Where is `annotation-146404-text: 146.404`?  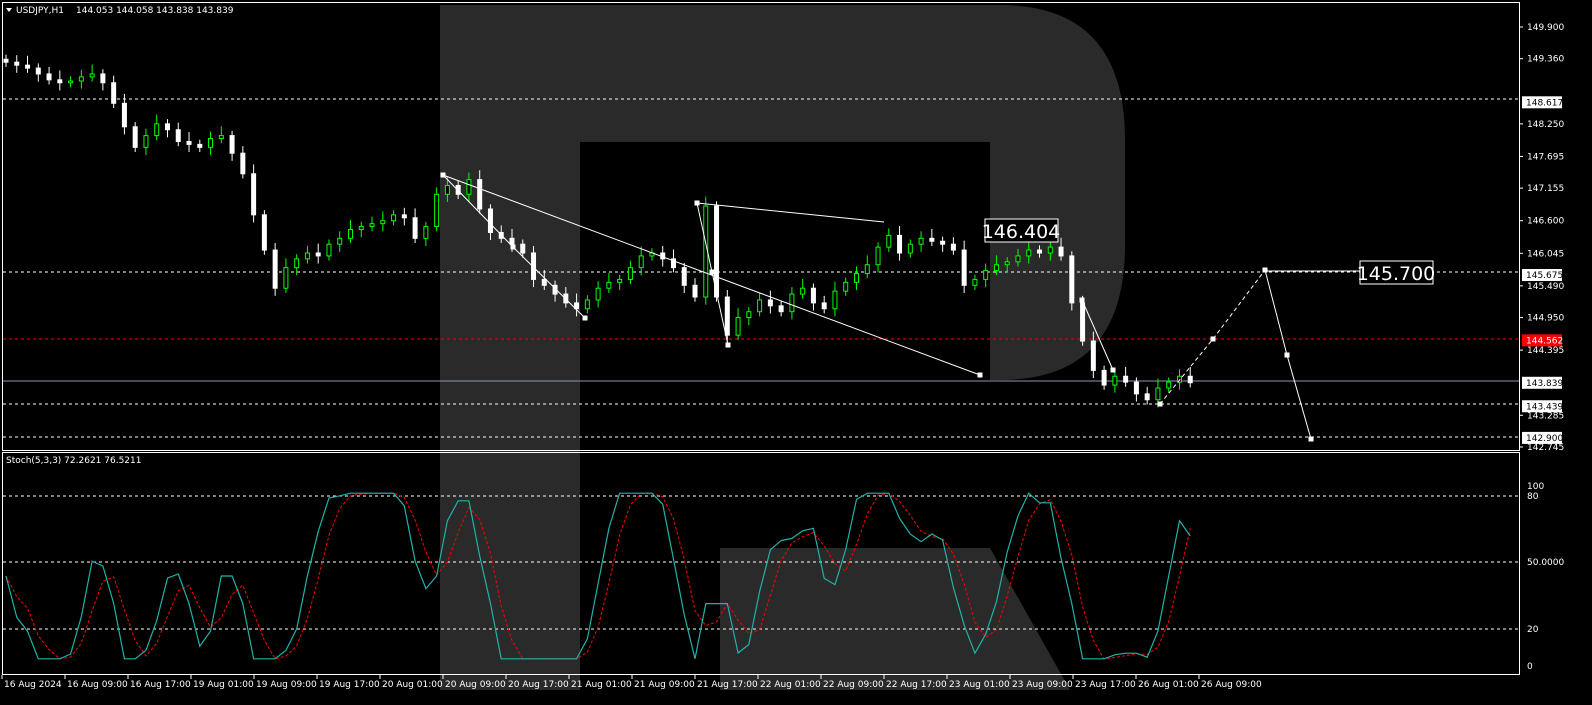 annotation-146404-text: 146.404 is located at coordinates (1021, 232).